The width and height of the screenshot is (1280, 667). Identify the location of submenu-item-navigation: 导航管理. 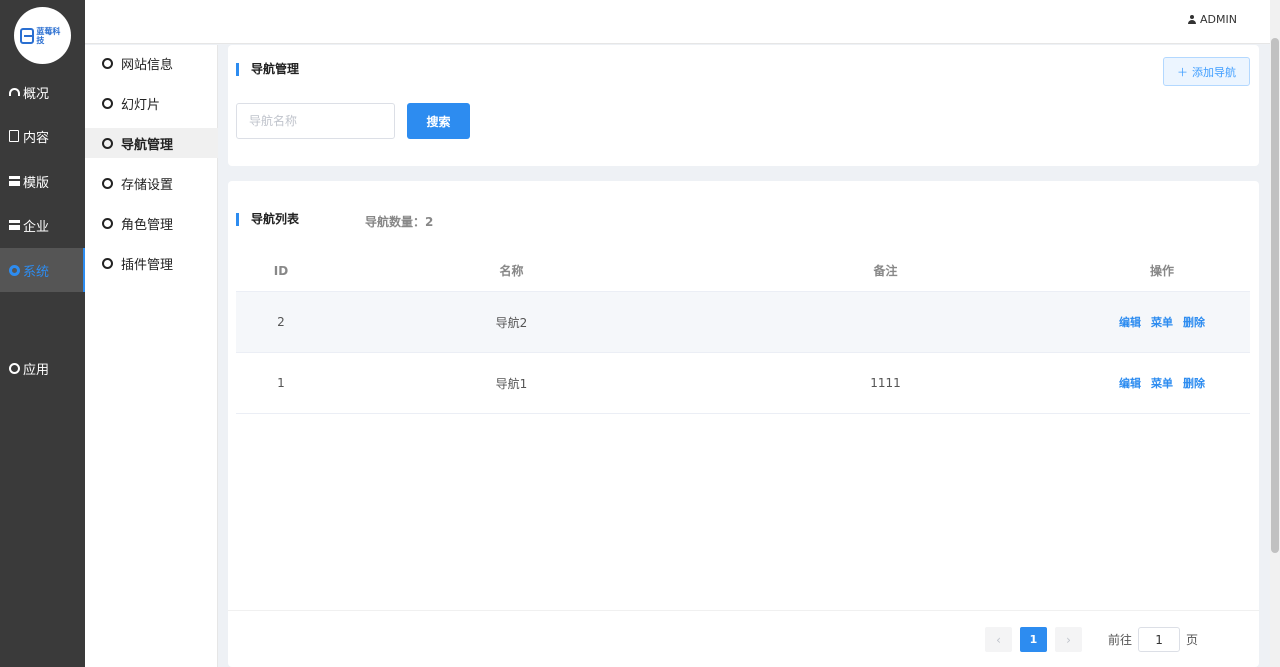
(151, 143).